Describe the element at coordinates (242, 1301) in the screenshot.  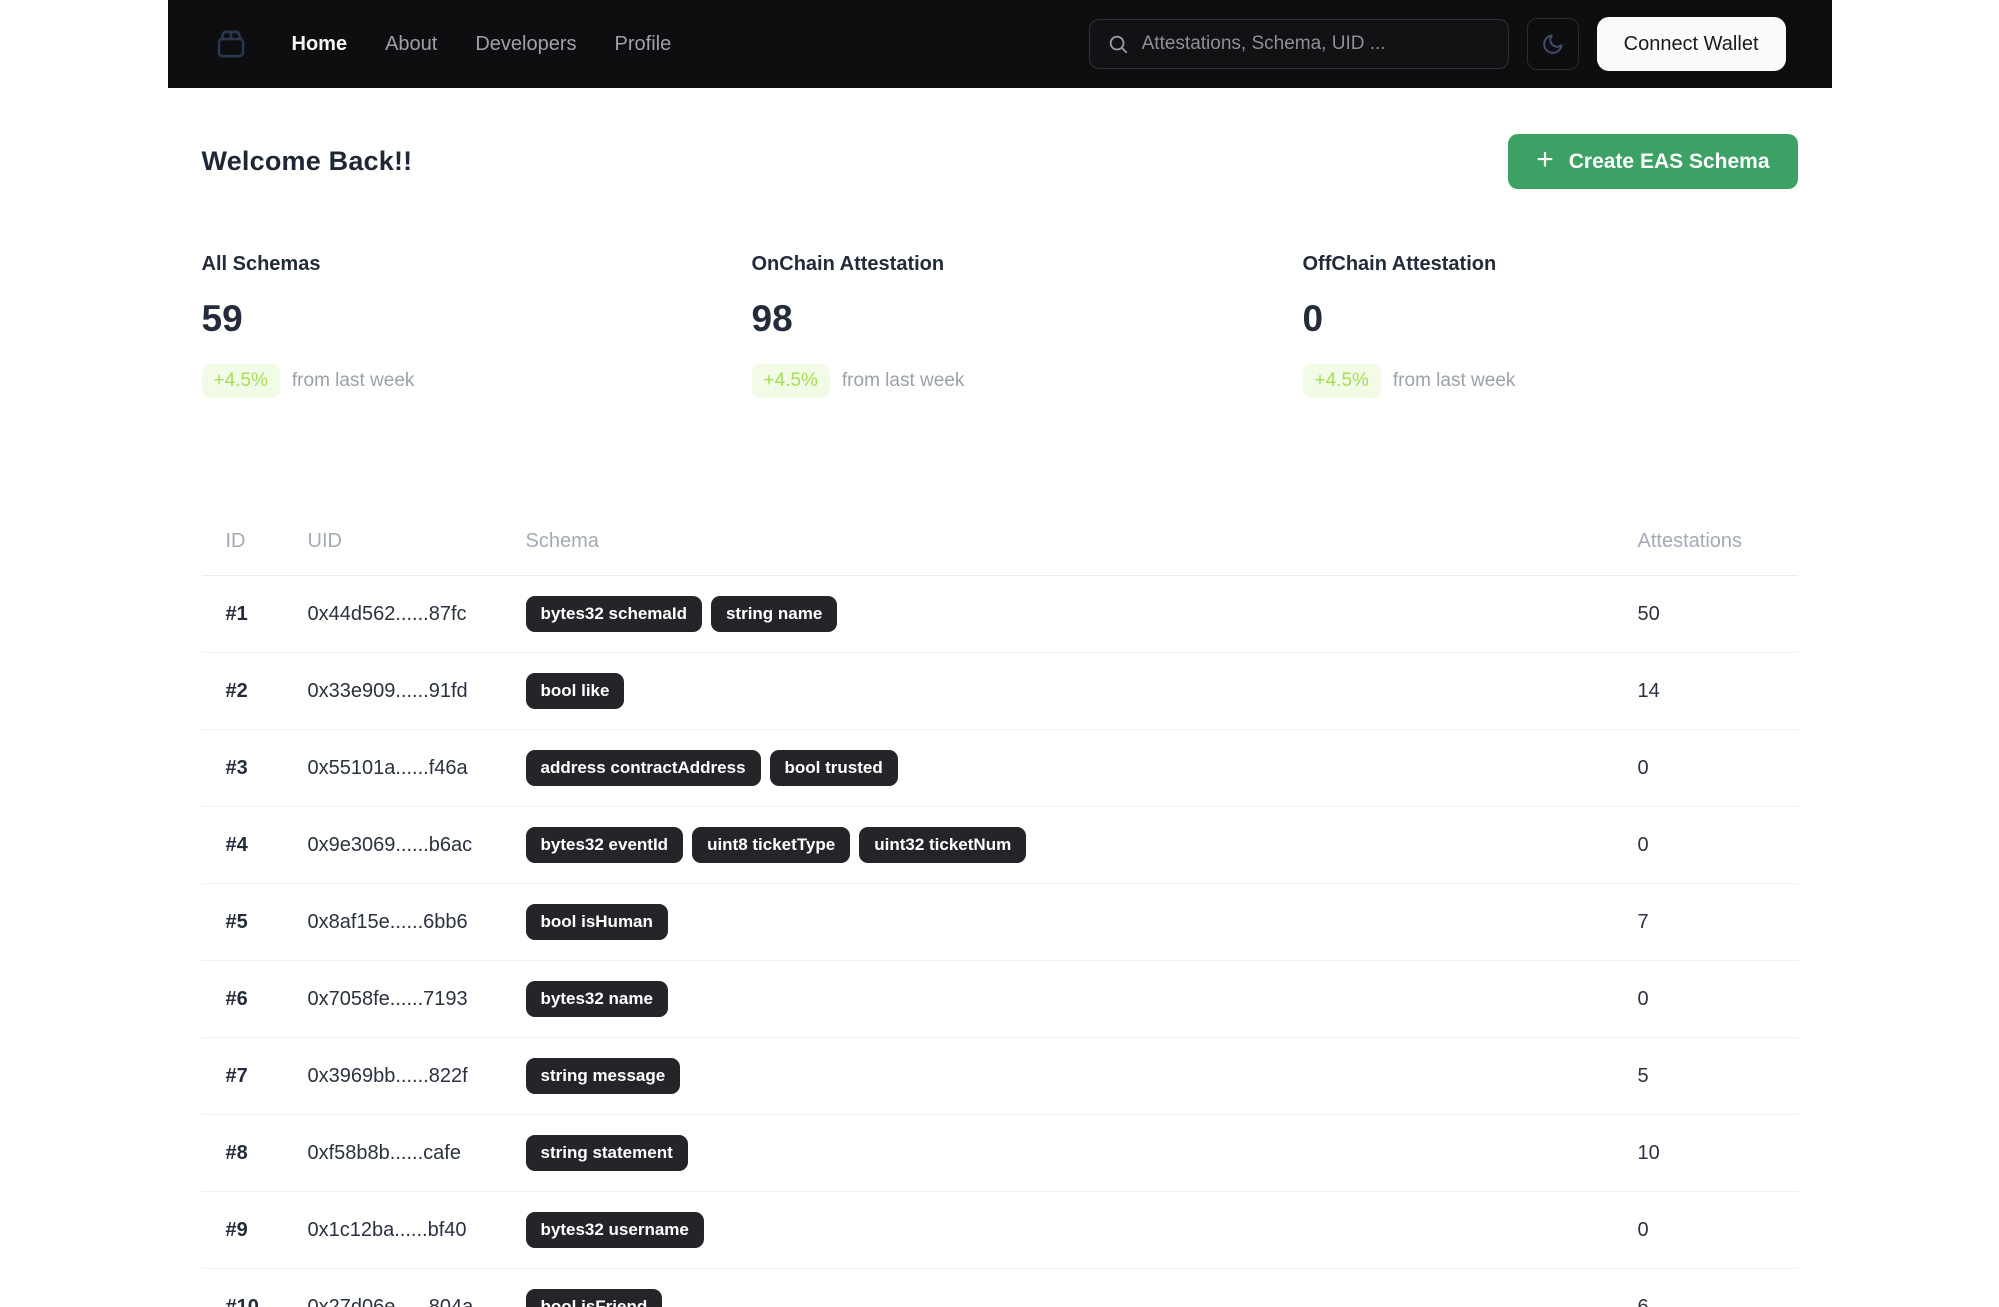
I see `row-id: #10` at that location.